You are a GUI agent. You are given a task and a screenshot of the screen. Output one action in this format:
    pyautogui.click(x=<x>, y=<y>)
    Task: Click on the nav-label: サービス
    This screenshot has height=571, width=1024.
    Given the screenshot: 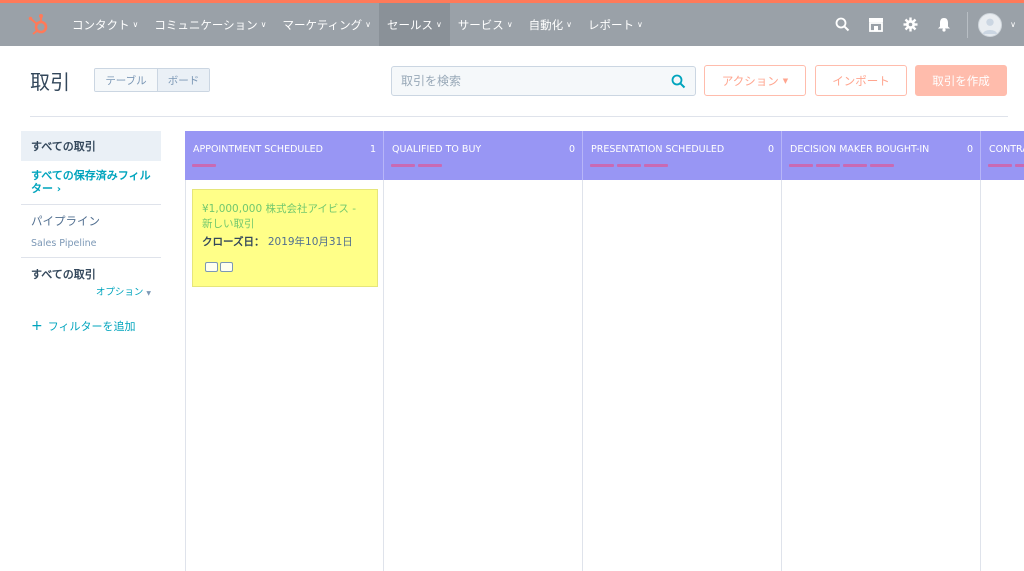 What is the action you would take?
    pyautogui.click(x=480, y=24)
    